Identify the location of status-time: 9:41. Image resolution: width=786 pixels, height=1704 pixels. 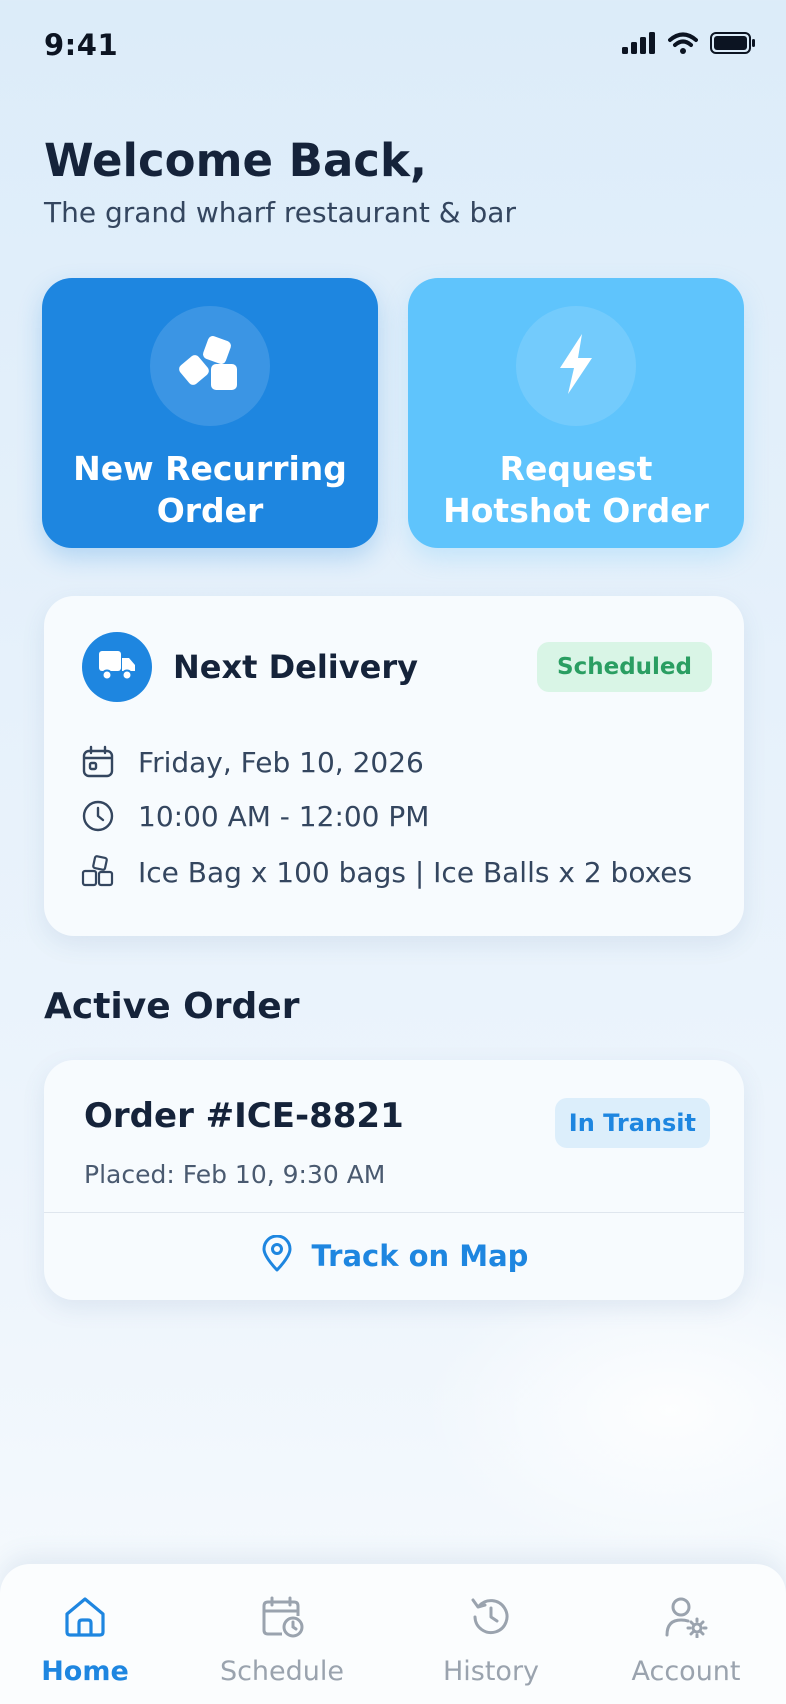
(81, 45).